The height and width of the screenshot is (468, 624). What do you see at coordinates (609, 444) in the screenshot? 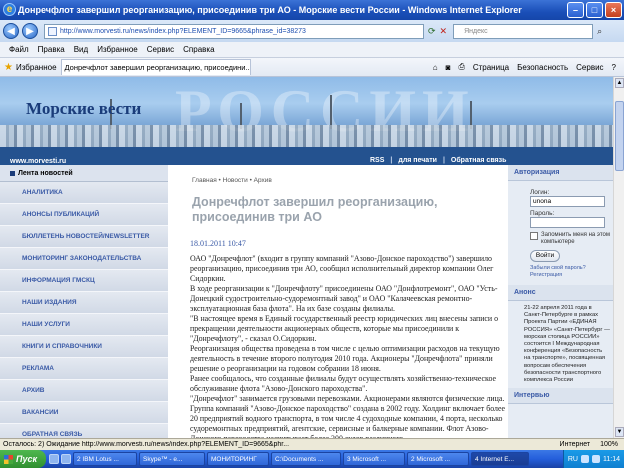
I see `zoom-level: 100%` at bounding box center [609, 444].